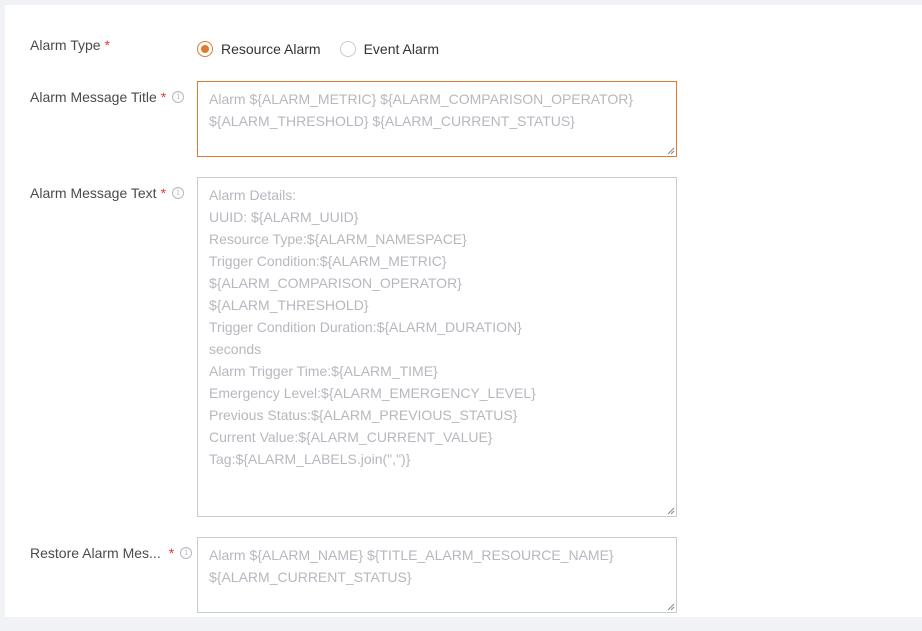 The width and height of the screenshot is (922, 631). I want to click on message-title-textarea, so click(437, 119).